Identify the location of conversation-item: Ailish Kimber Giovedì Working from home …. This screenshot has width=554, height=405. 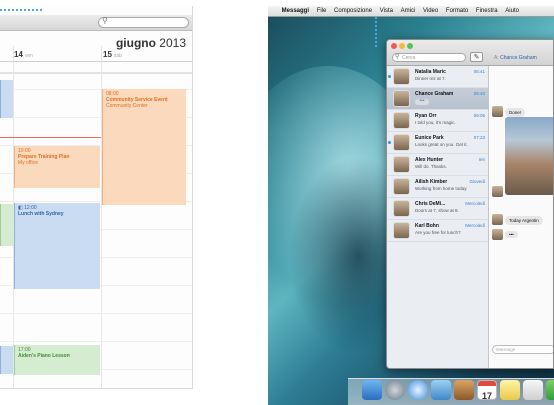
(437, 187).